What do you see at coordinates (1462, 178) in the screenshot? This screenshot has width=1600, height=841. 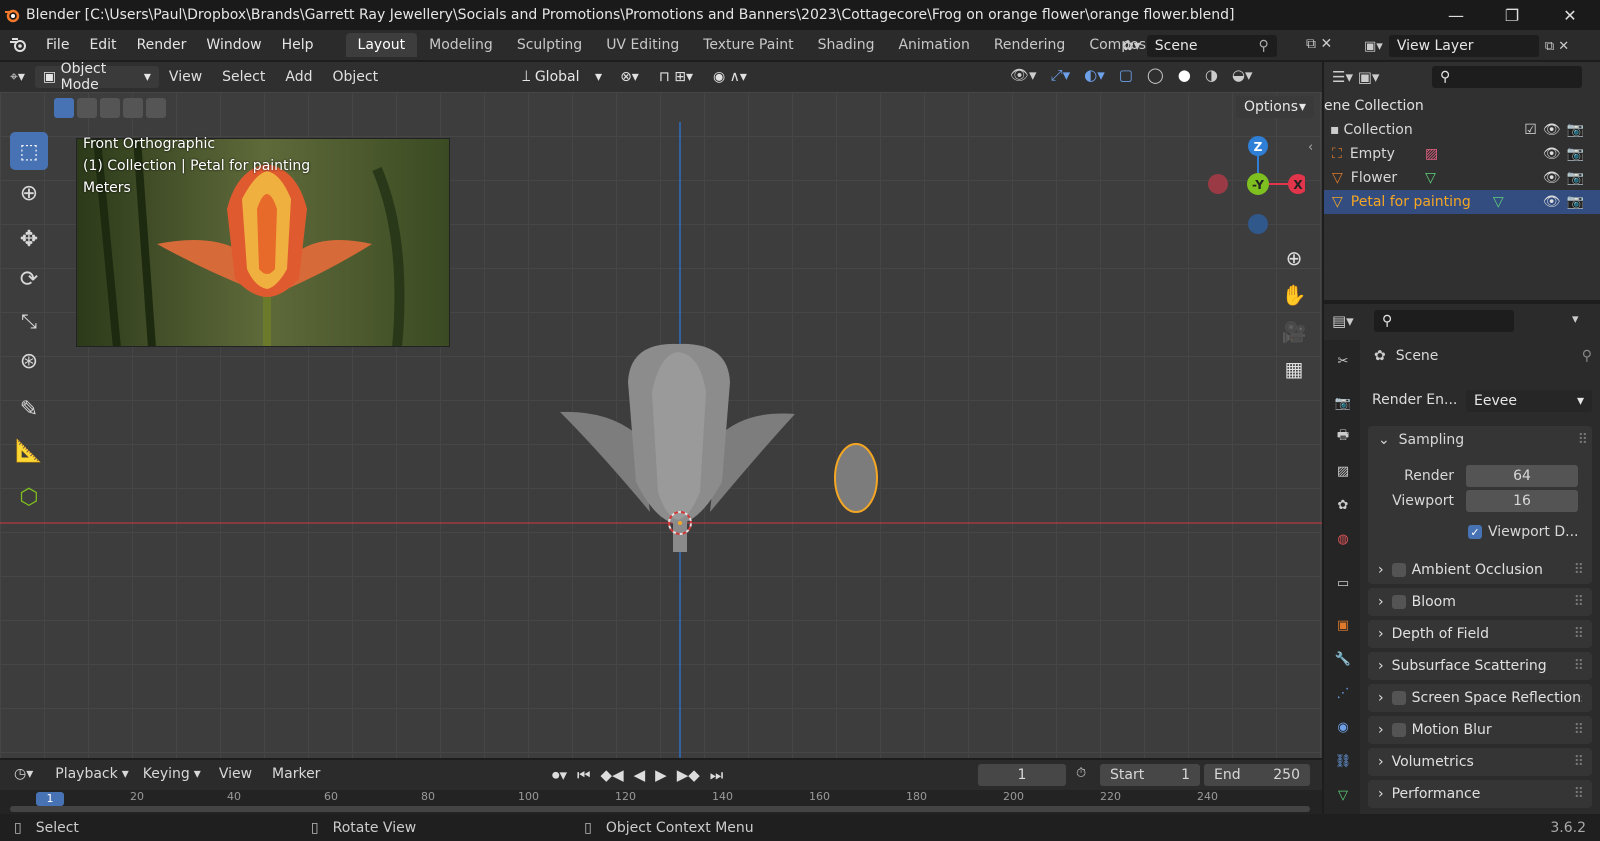 I see `outliner-row-flower: ▽ Flower ▽ 👁📷` at bounding box center [1462, 178].